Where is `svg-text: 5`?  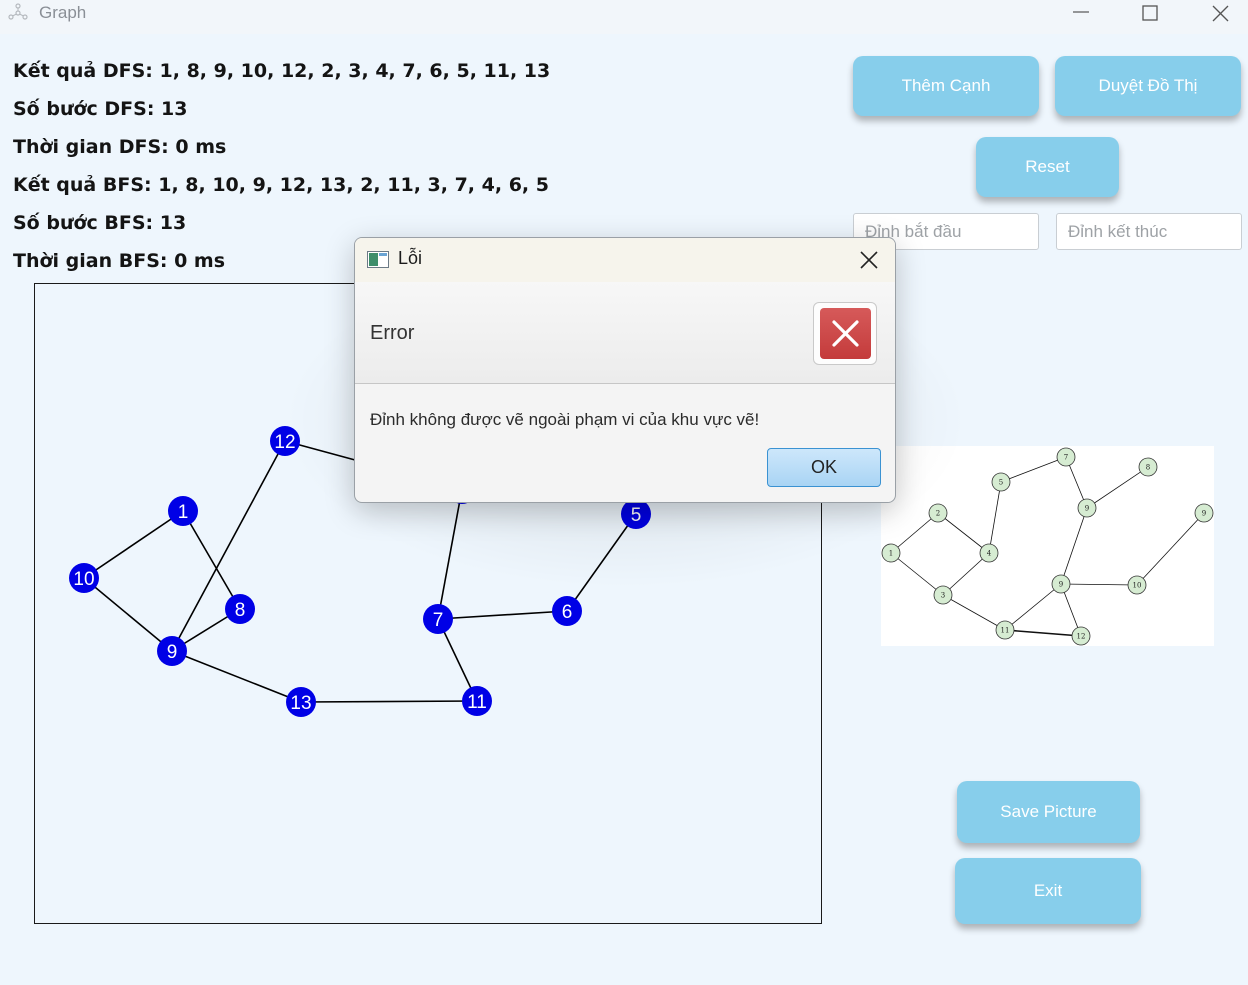
svg-text: 5 is located at coordinates (1001, 483).